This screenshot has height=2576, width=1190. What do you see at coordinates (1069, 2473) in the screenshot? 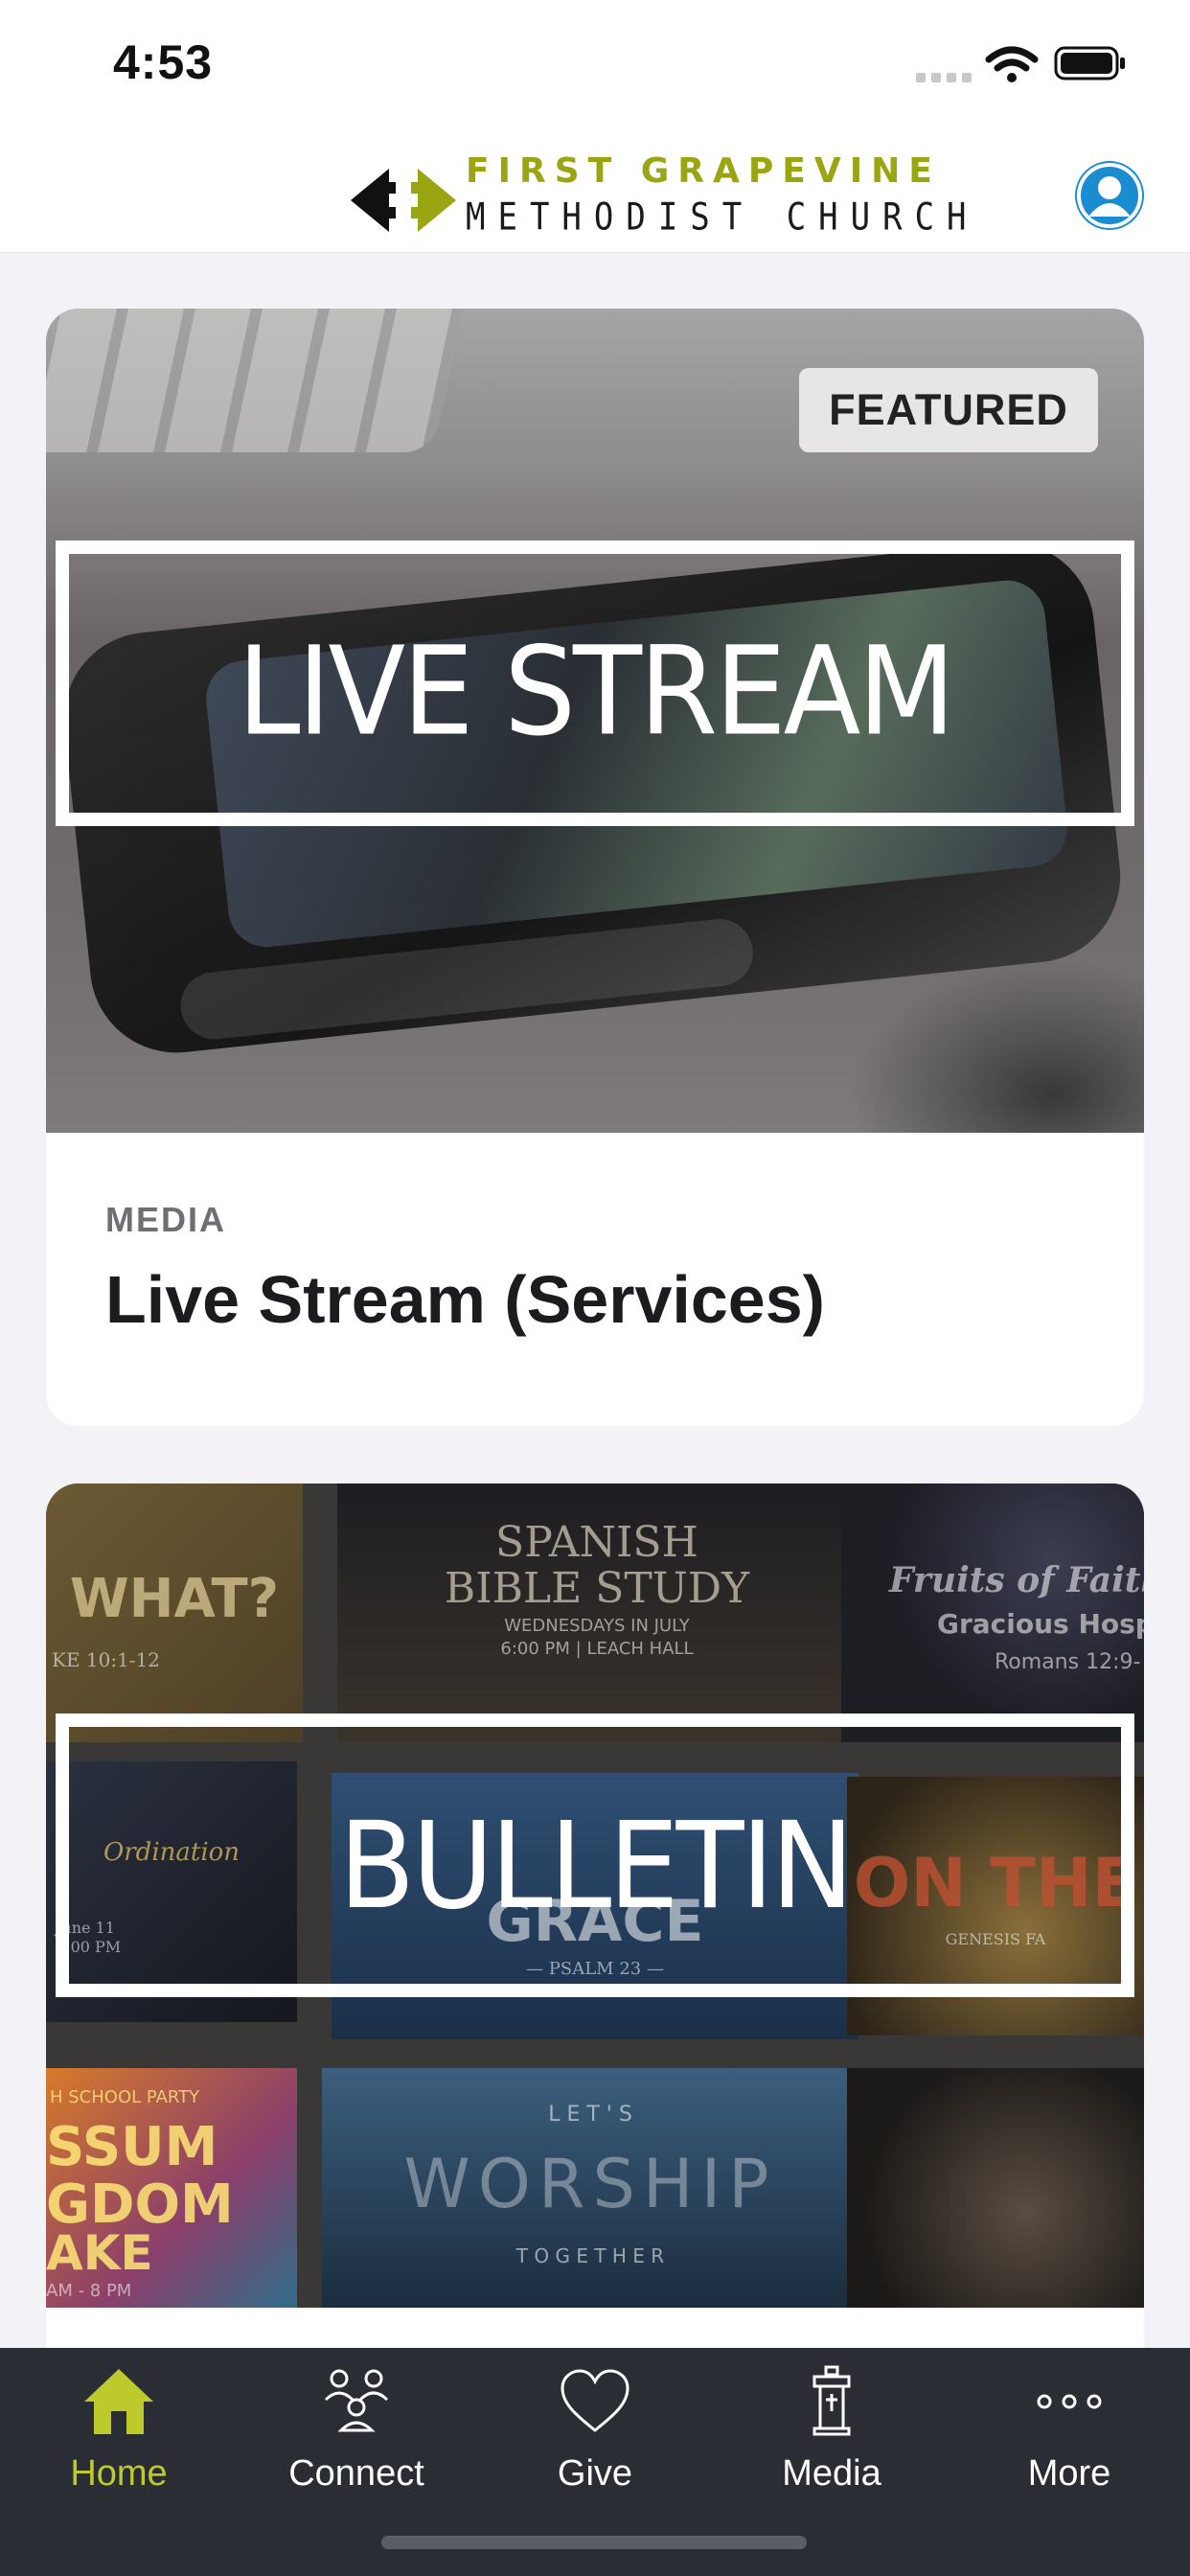
I see `tab-label-more: More` at bounding box center [1069, 2473].